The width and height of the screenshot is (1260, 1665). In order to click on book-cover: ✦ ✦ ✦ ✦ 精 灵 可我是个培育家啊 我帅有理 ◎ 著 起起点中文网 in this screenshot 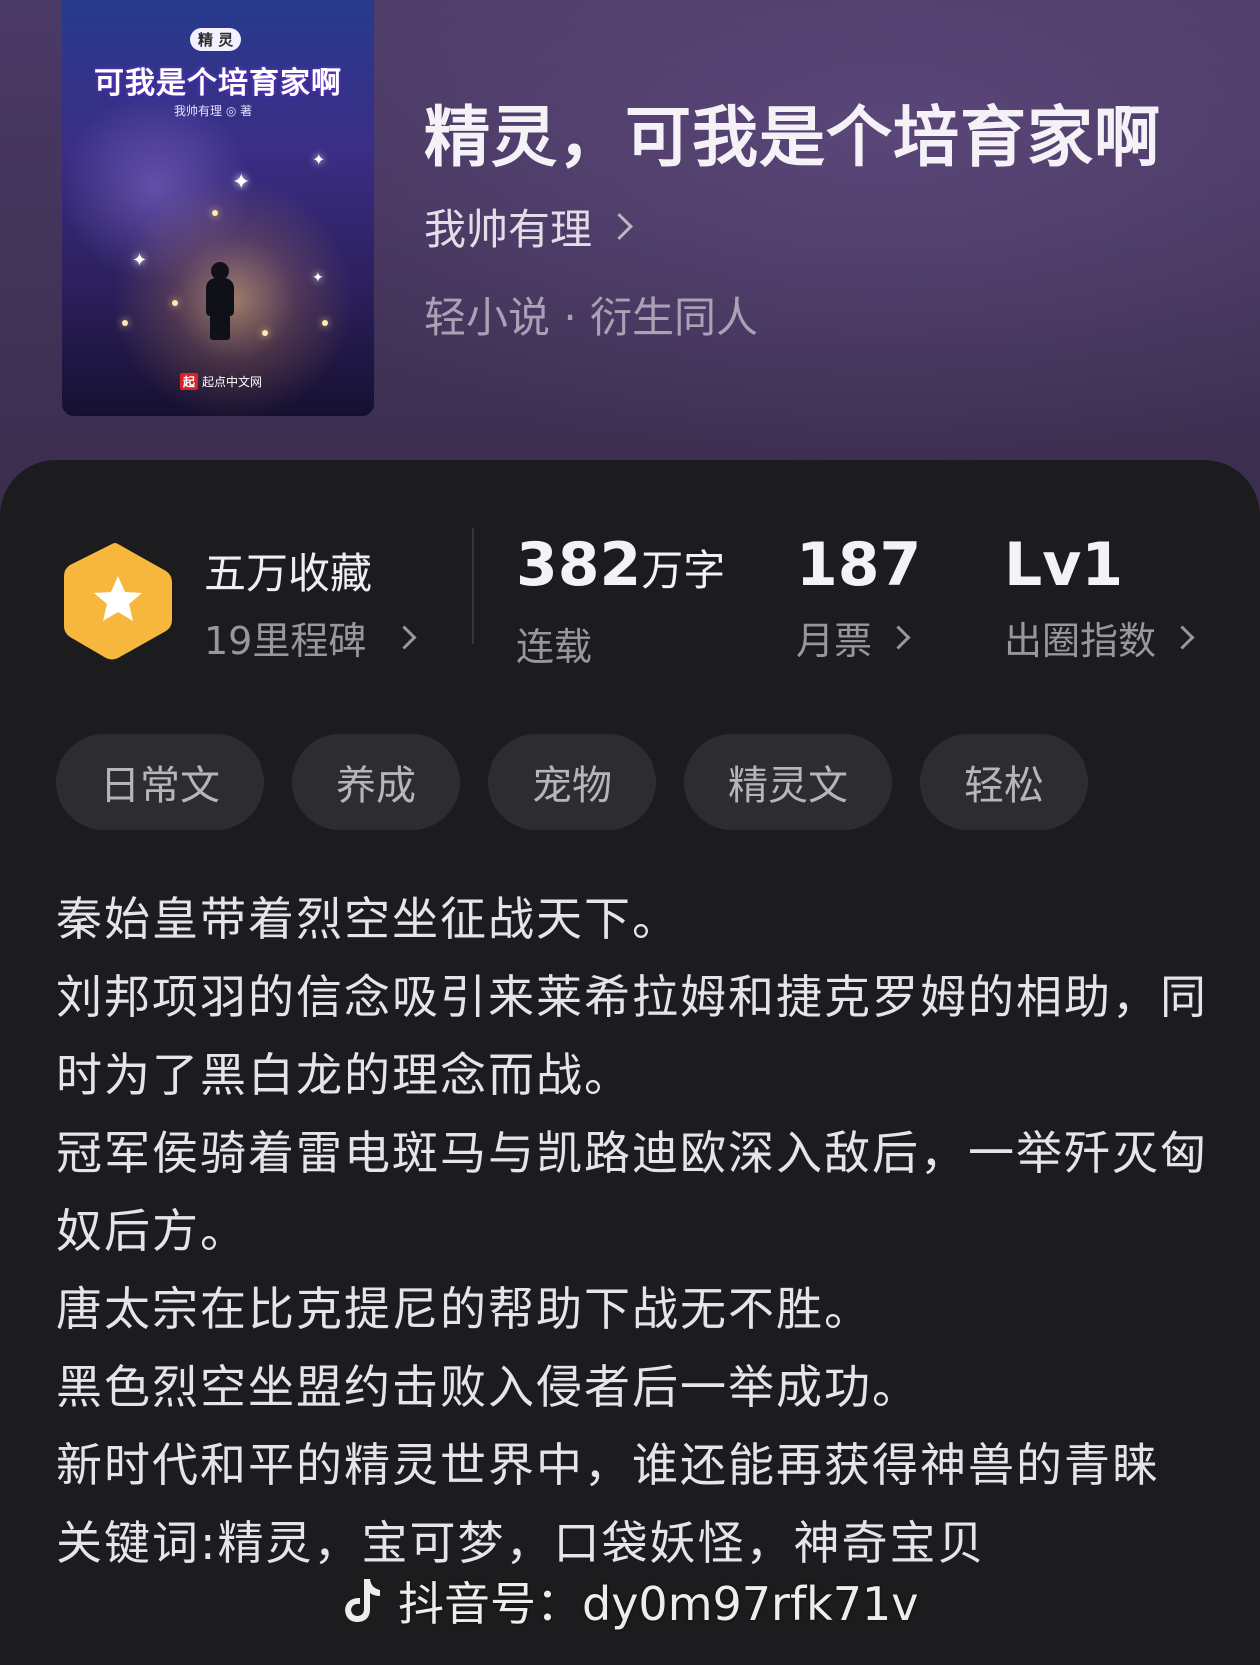, I will do `click(218, 208)`.